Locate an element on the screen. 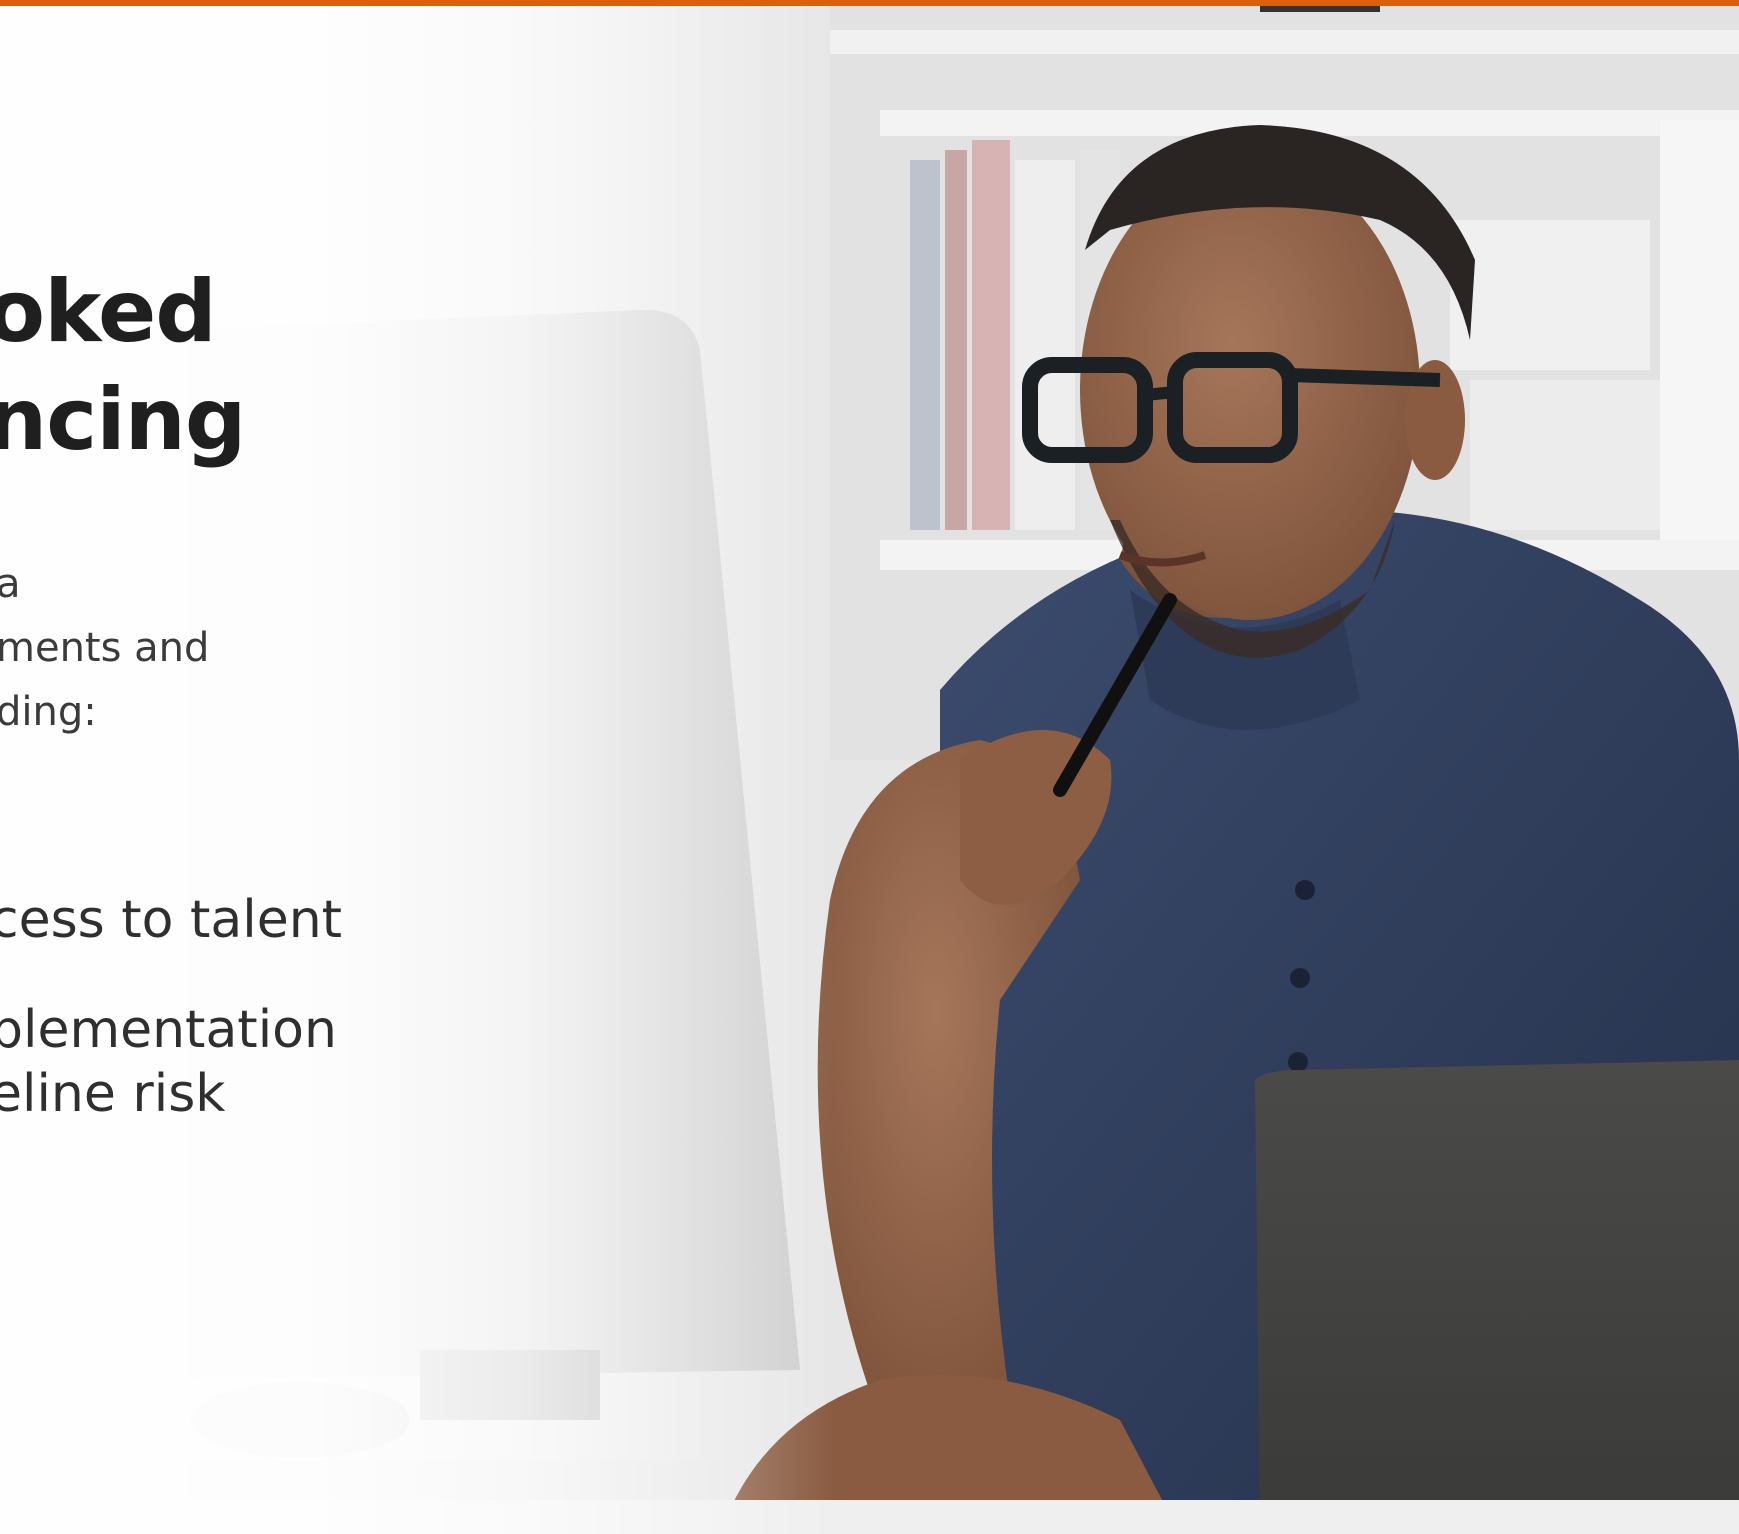 Image resolution: width=1739 pixels, height=1534 pixels. benefits-list: cess to talent plementation eline risk is located at coordinates (171, 1007).